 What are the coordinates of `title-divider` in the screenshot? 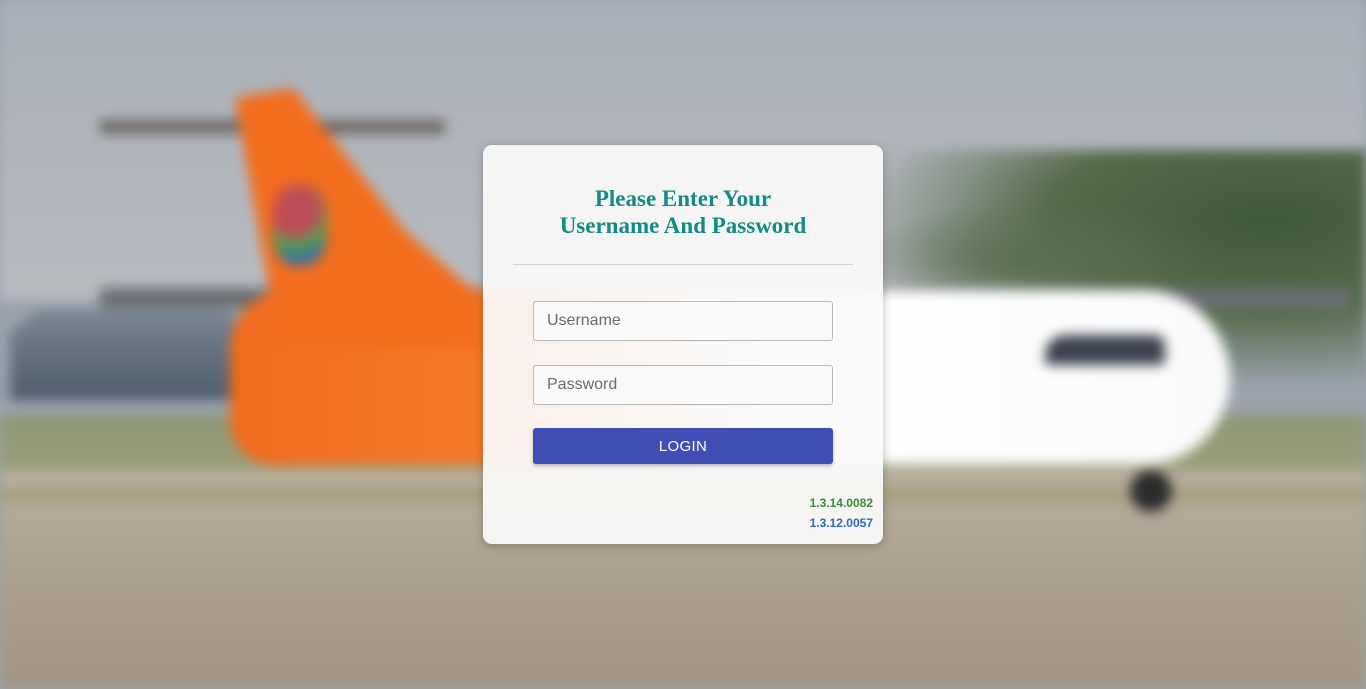 It's located at (683, 264).